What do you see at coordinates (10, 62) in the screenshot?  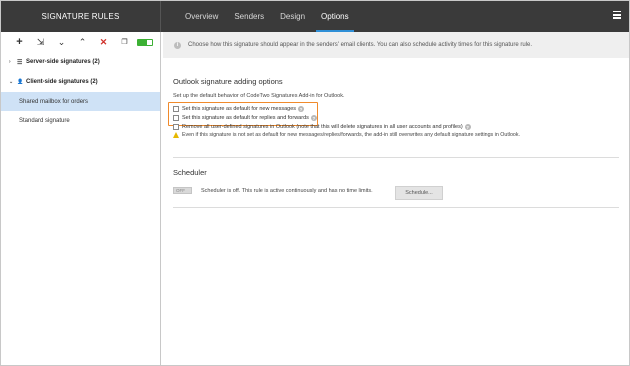 I see `chevron-right-icon: ›` at bounding box center [10, 62].